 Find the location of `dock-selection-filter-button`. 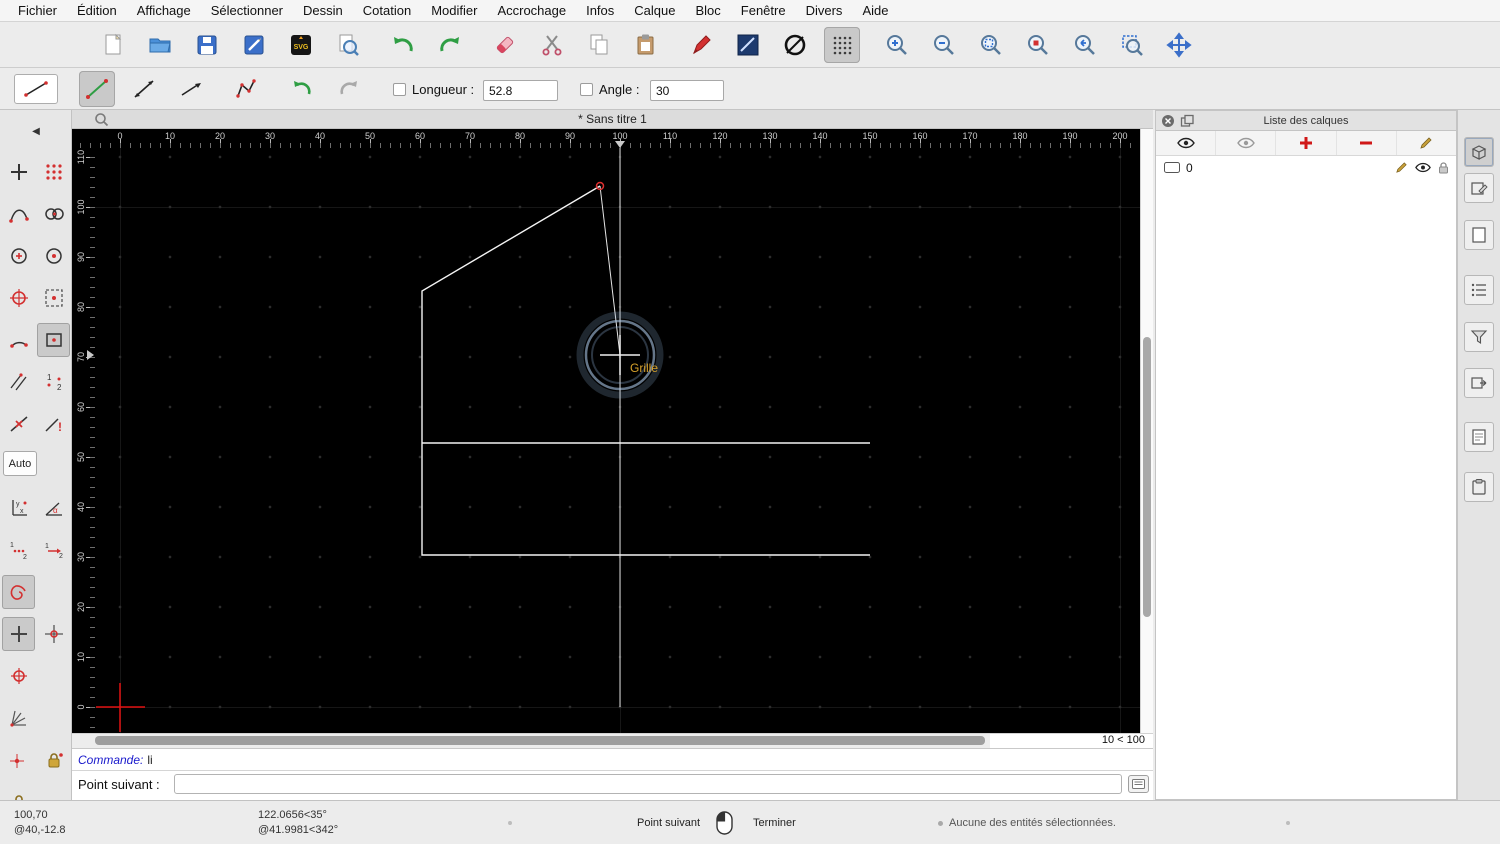

dock-selection-filter-button is located at coordinates (1479, 337).